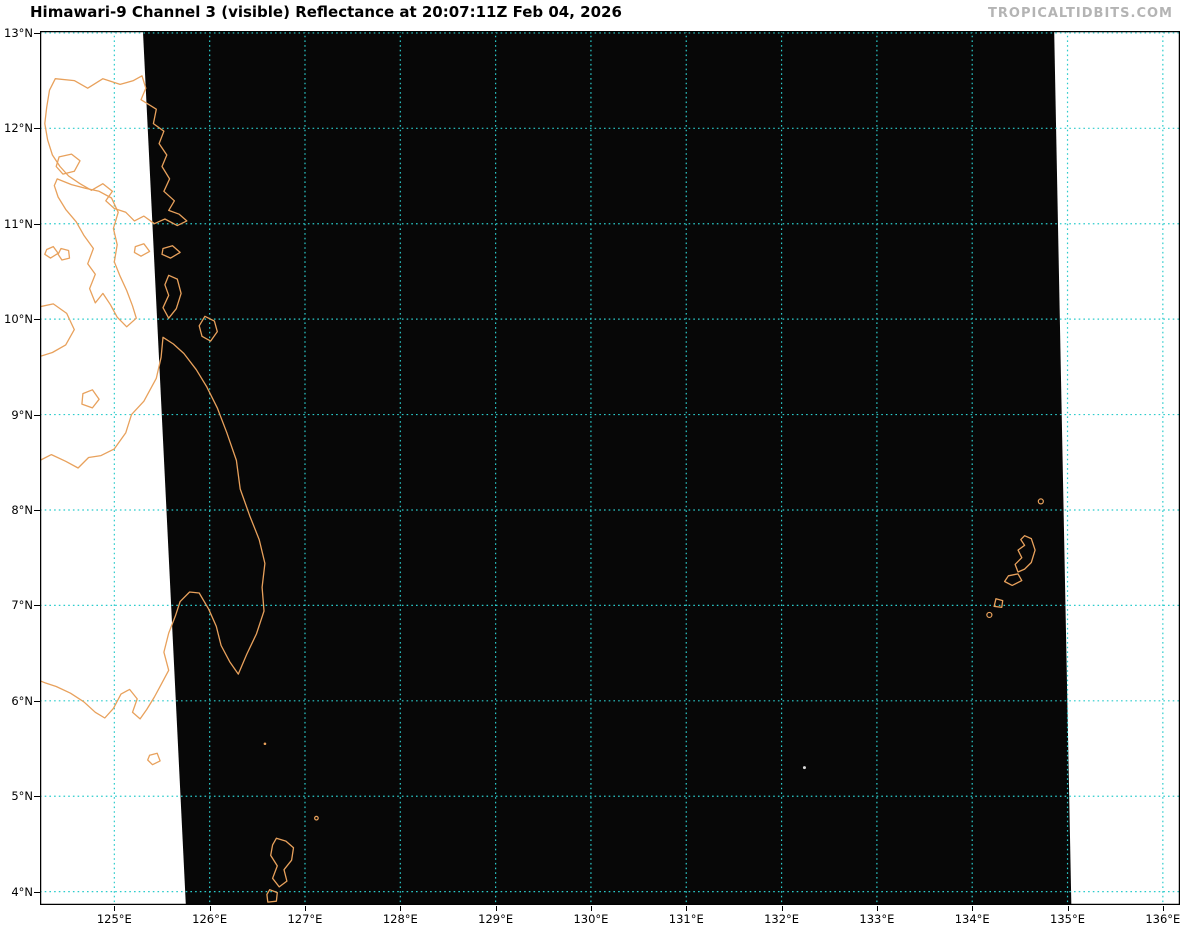 Image resolution: width=1200 pixels, height=929 pixels. Describe the element at coordinates (18, 32) in the screenshot. I see `lat-tick-label: 13°N` at that location.